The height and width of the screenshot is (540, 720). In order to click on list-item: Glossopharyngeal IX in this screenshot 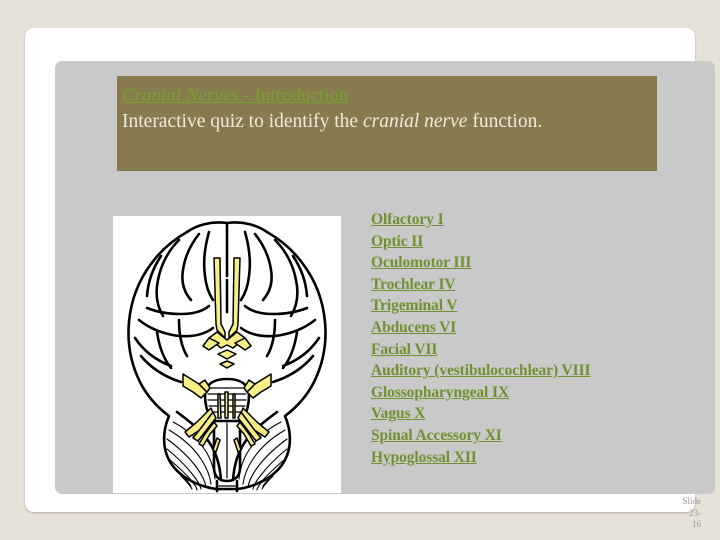, I will do `click(521, 393)`.